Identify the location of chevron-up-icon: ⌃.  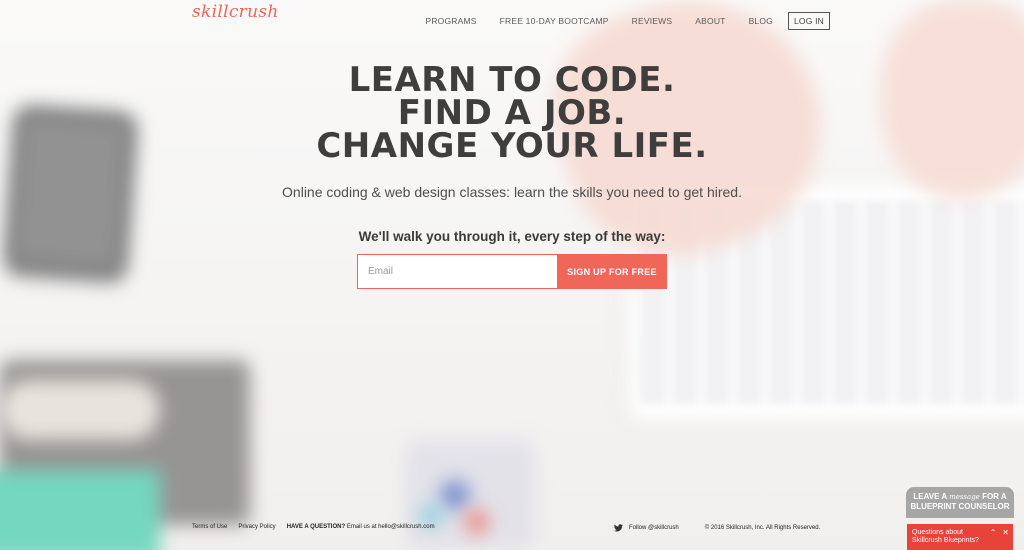
(993, 533).